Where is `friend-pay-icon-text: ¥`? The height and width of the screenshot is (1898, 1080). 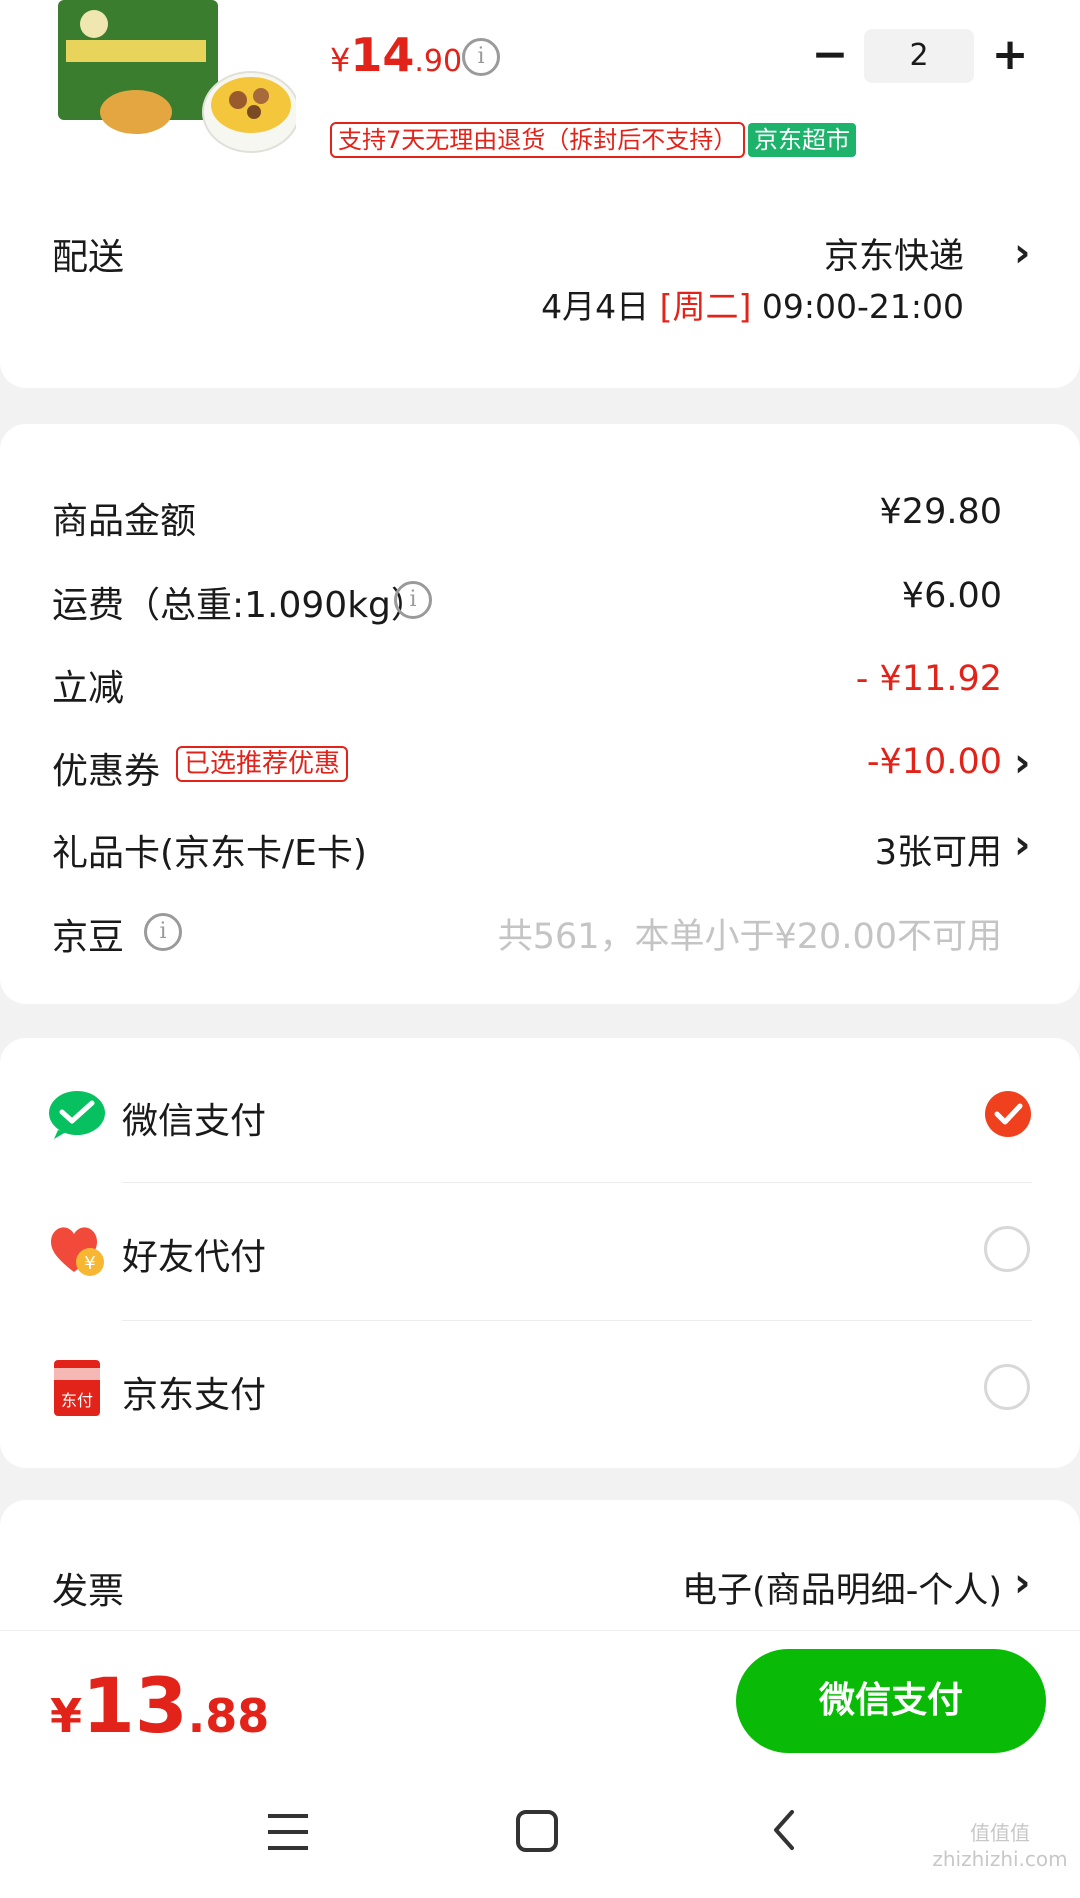 friend-pay-icon-text: ¥ is located at coordinates (89, 1263).